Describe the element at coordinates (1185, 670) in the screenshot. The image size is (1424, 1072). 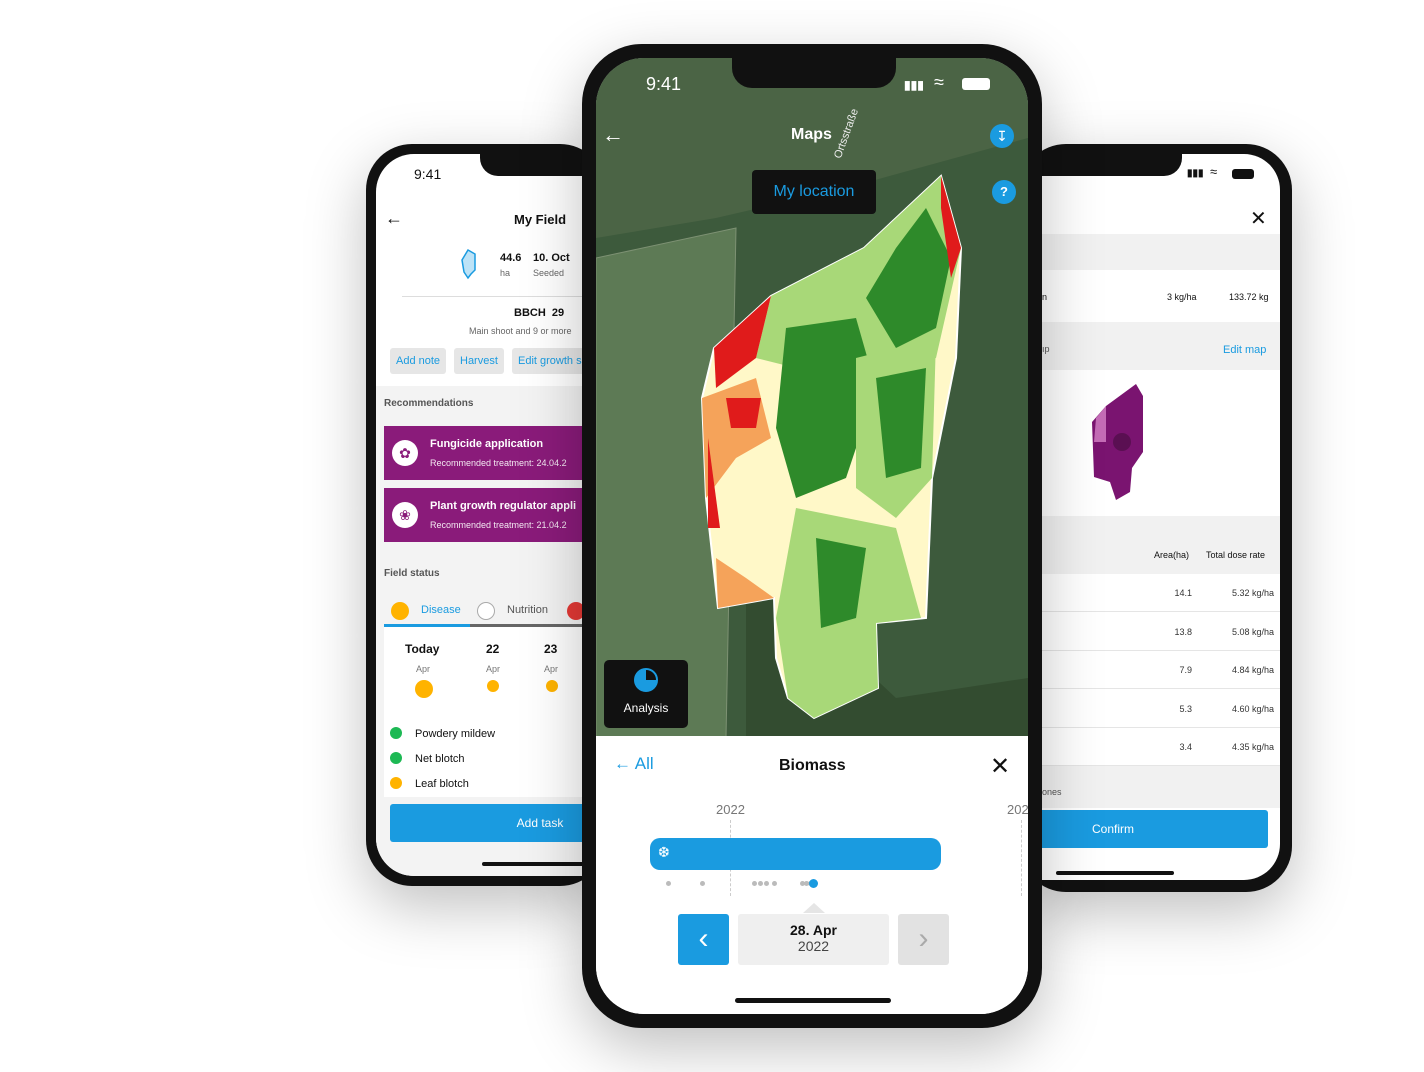
I see `zone-area: 7.9` at that location.